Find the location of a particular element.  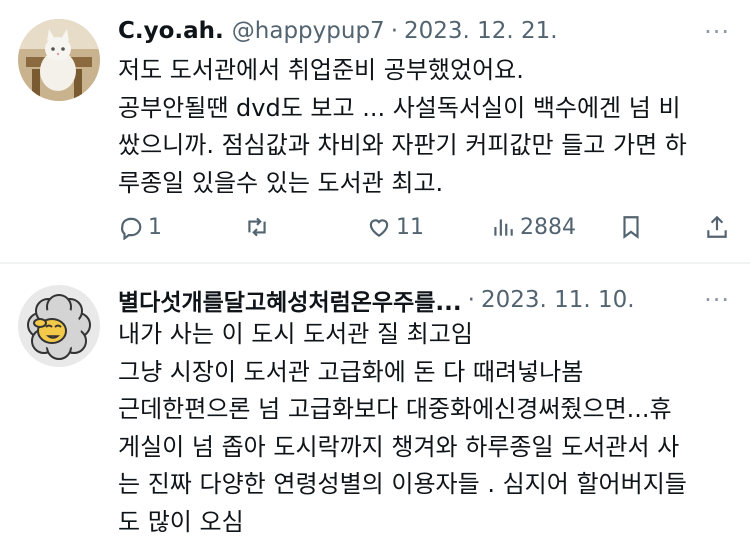

sheep-avatar-image is located at coordinates (59, 326).